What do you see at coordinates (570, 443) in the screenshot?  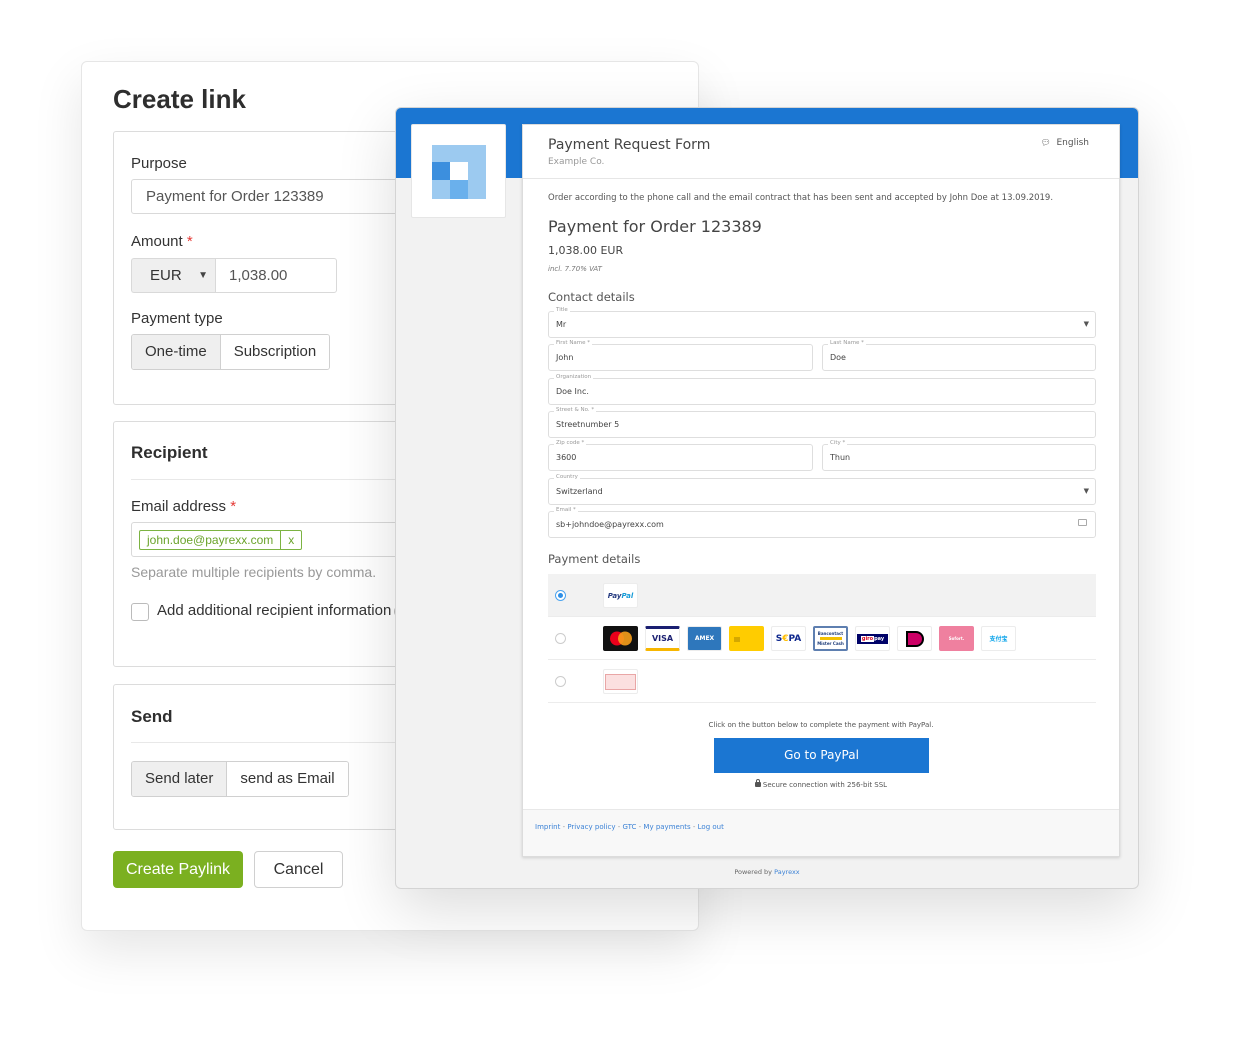 I see `field-label: Zip code *` at bounding box center [570, 443].